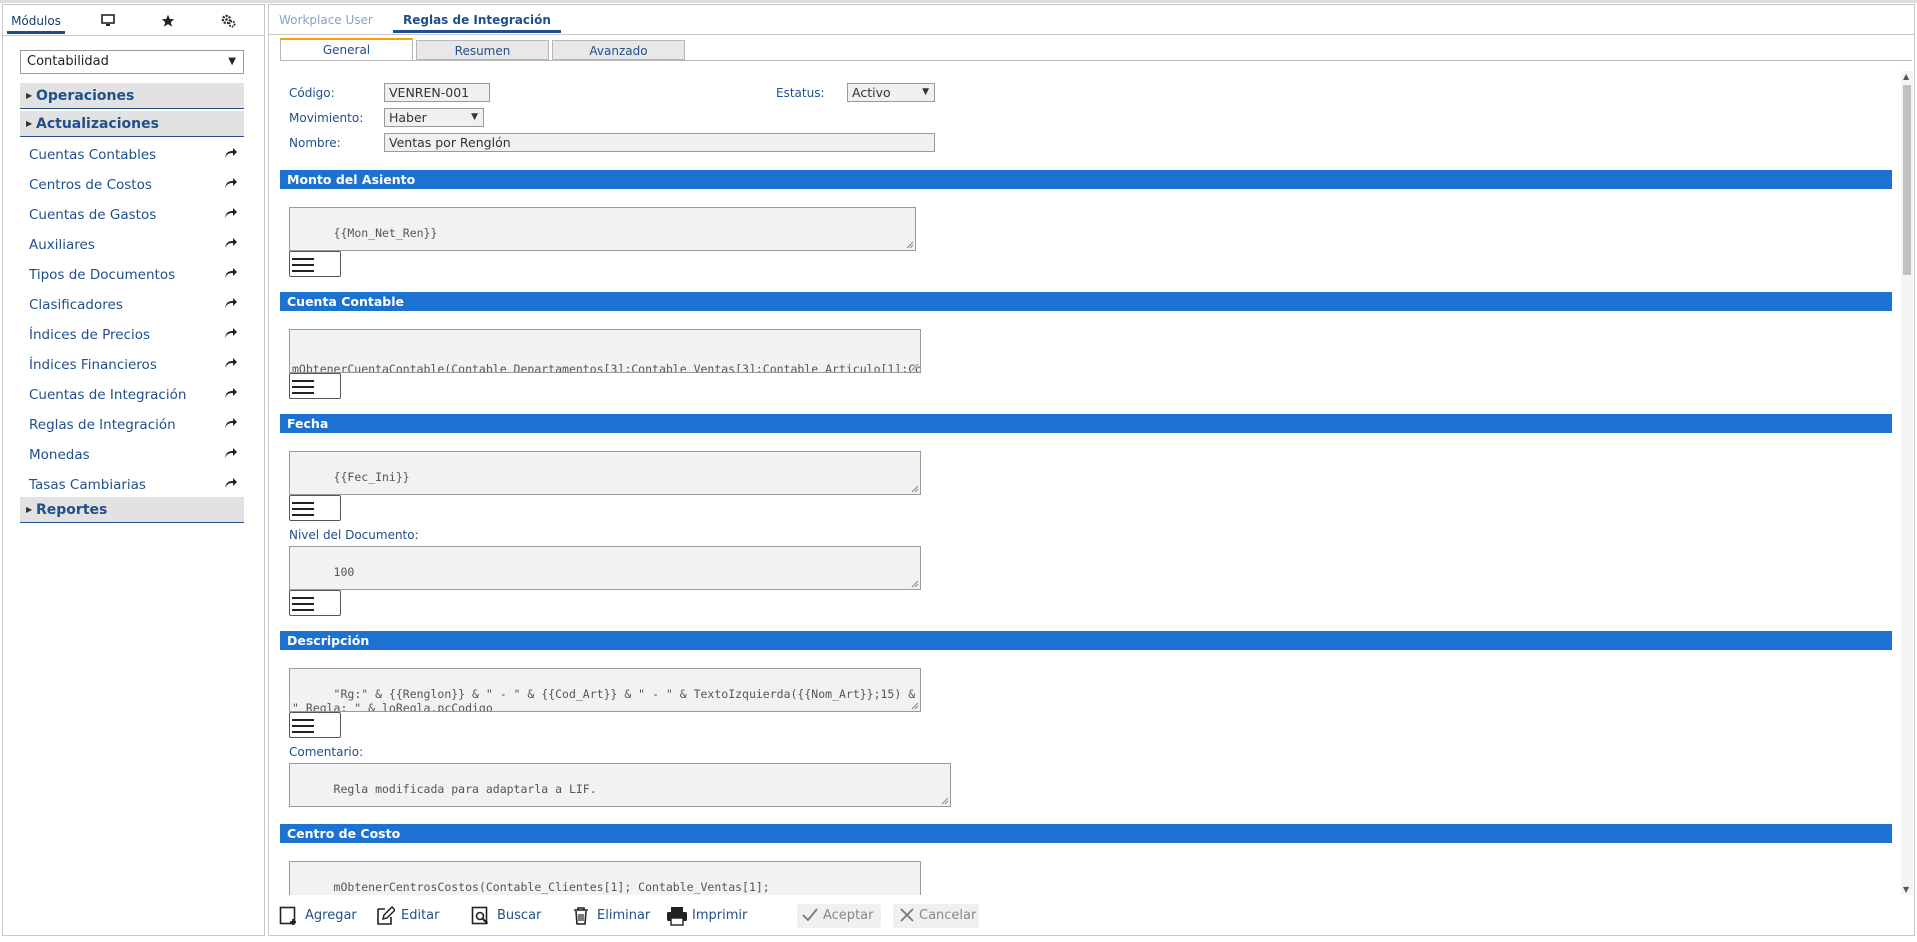  Describe the element at coordinates (132, 62) in the screenshot. I see `module-select: Contabilidad ▼` at that location.